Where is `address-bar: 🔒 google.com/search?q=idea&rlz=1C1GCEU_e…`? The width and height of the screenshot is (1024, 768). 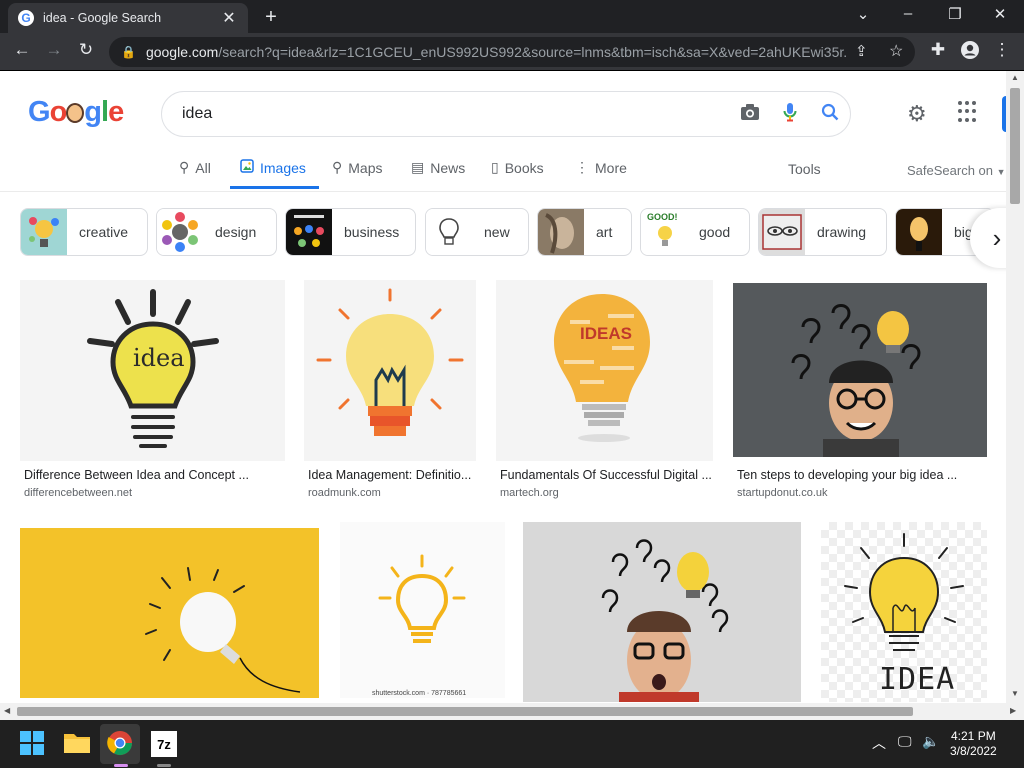 address-bar: 🔒 google.com/search?q=idea&rlz=1C1GCEU_e… is located at coordinates (512, 52).